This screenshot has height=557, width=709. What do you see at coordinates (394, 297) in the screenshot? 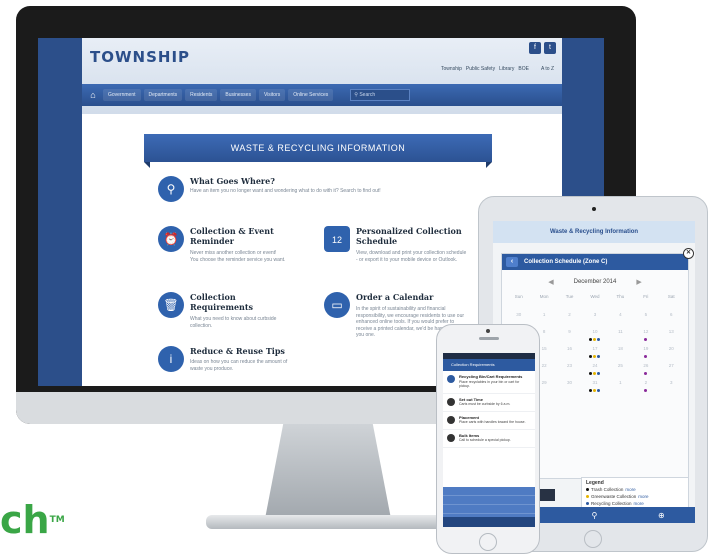
I see `feature-title: Order a Calendar` at bounding box center [394, 297].